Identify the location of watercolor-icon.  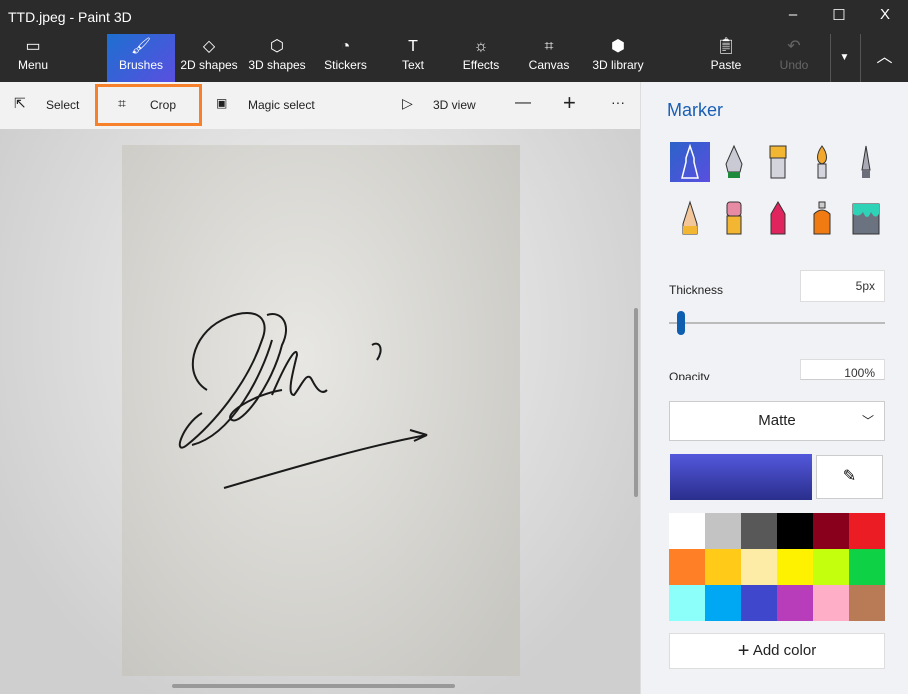
(822, 162).